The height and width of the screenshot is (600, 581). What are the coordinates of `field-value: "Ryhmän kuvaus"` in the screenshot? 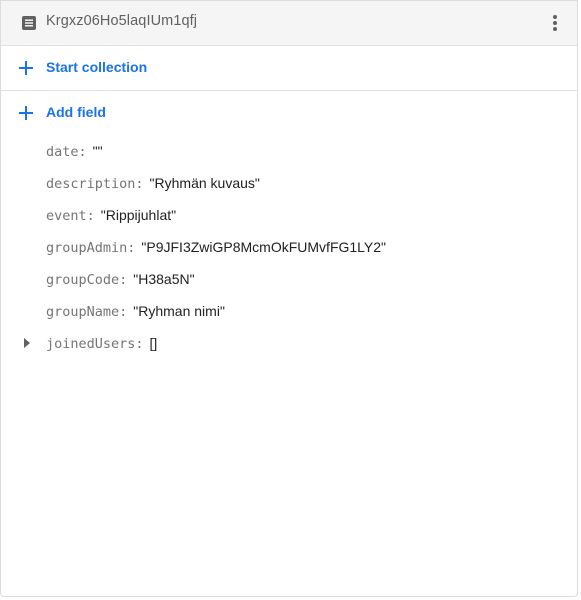 It's located at (204, 183).